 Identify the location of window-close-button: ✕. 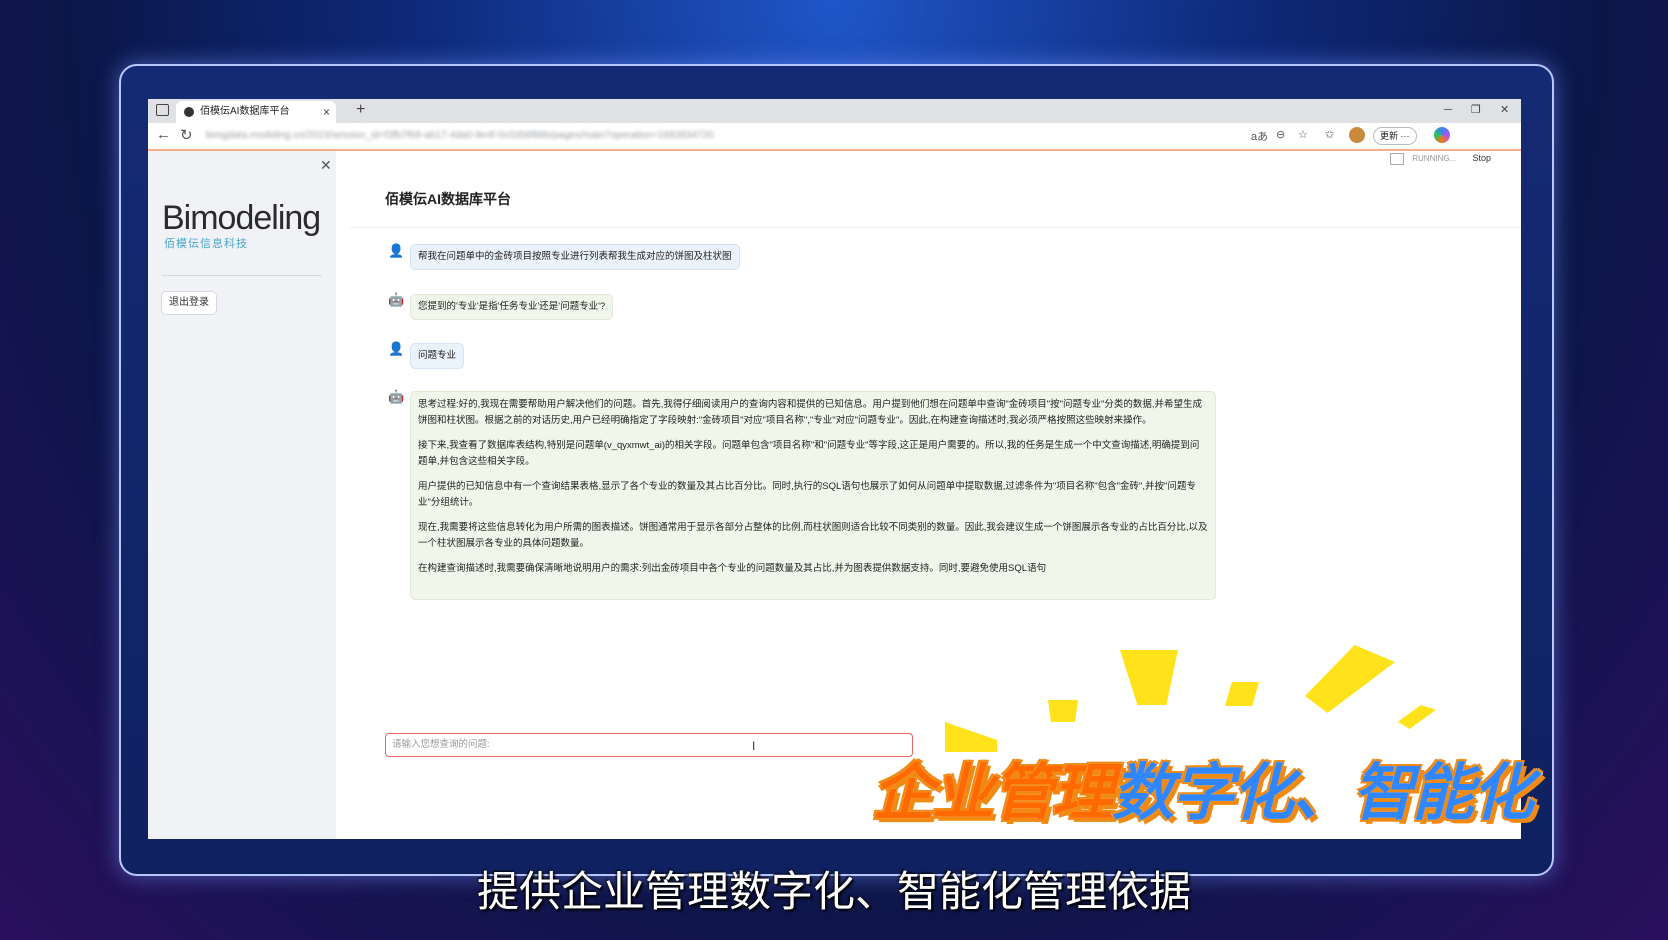
(1504, 110).